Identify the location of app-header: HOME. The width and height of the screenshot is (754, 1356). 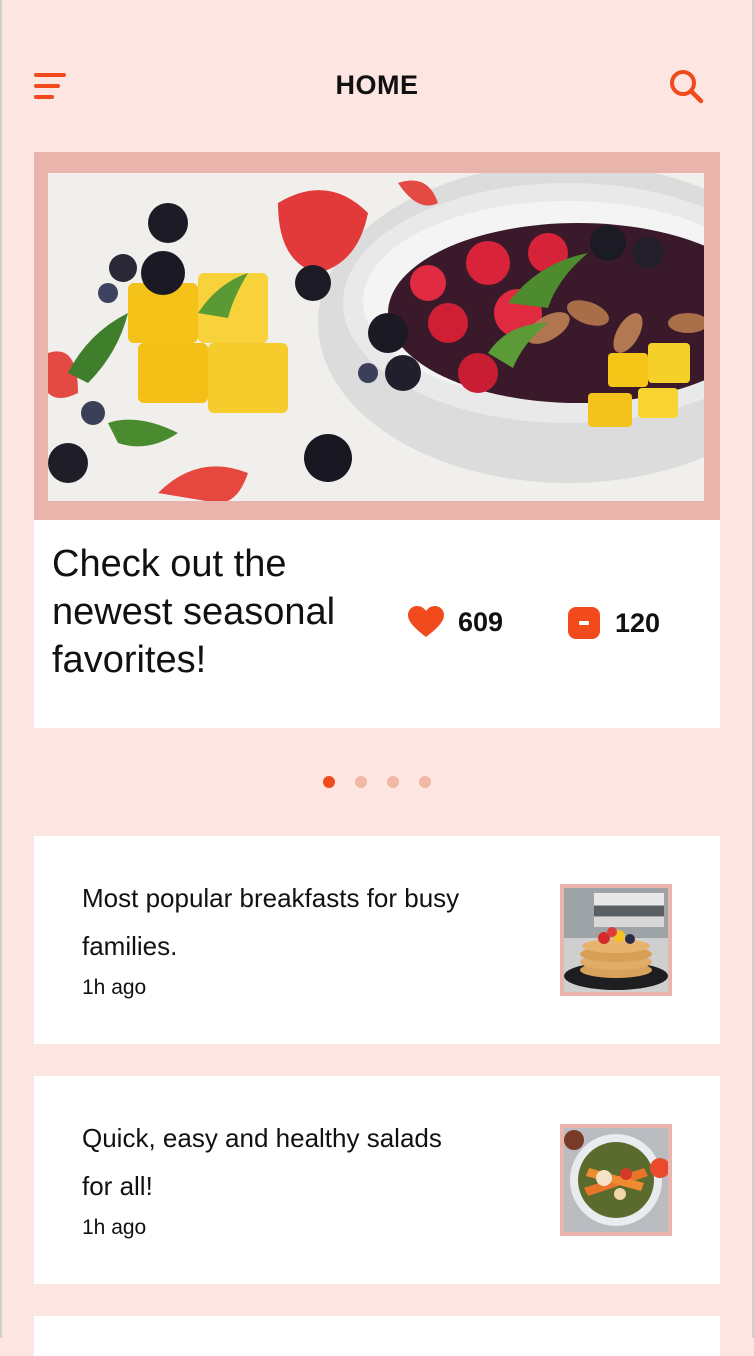
(377, 86).